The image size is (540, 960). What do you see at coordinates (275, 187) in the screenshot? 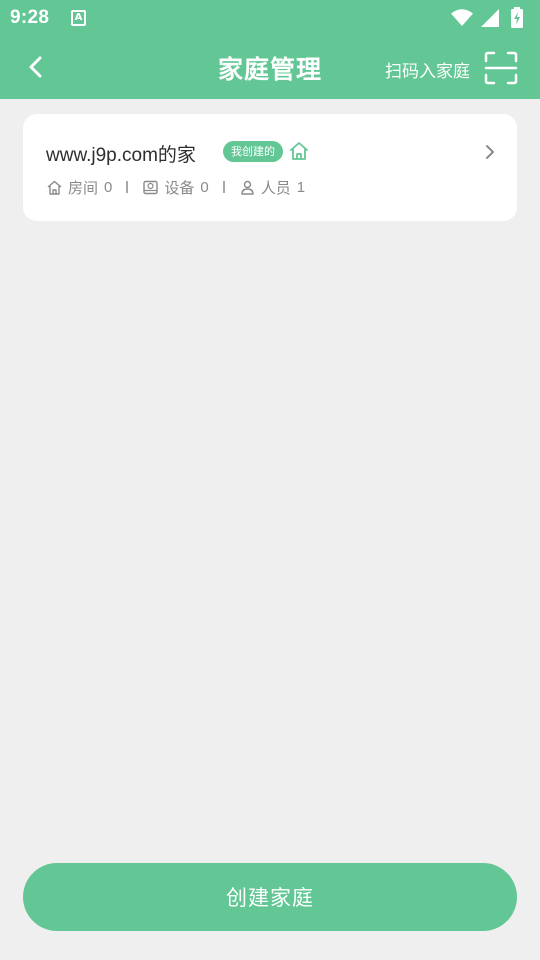
I see `stat-members-label: 人员` at bounding box center [275, 187].